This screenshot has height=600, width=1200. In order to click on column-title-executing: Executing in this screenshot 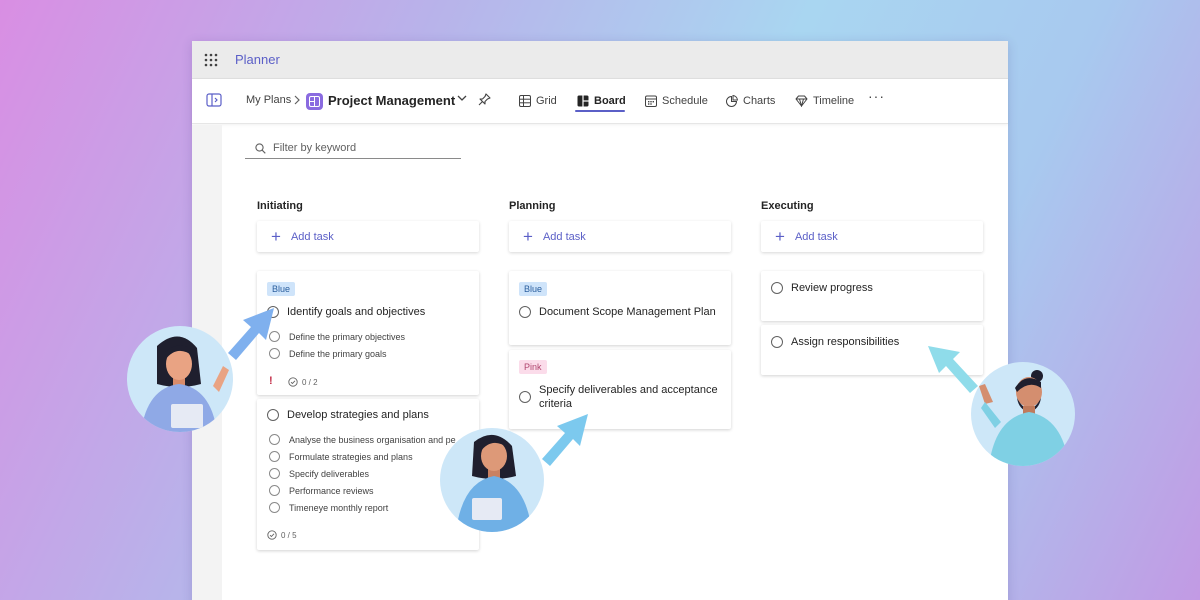, I will do `click(787, 206)`.